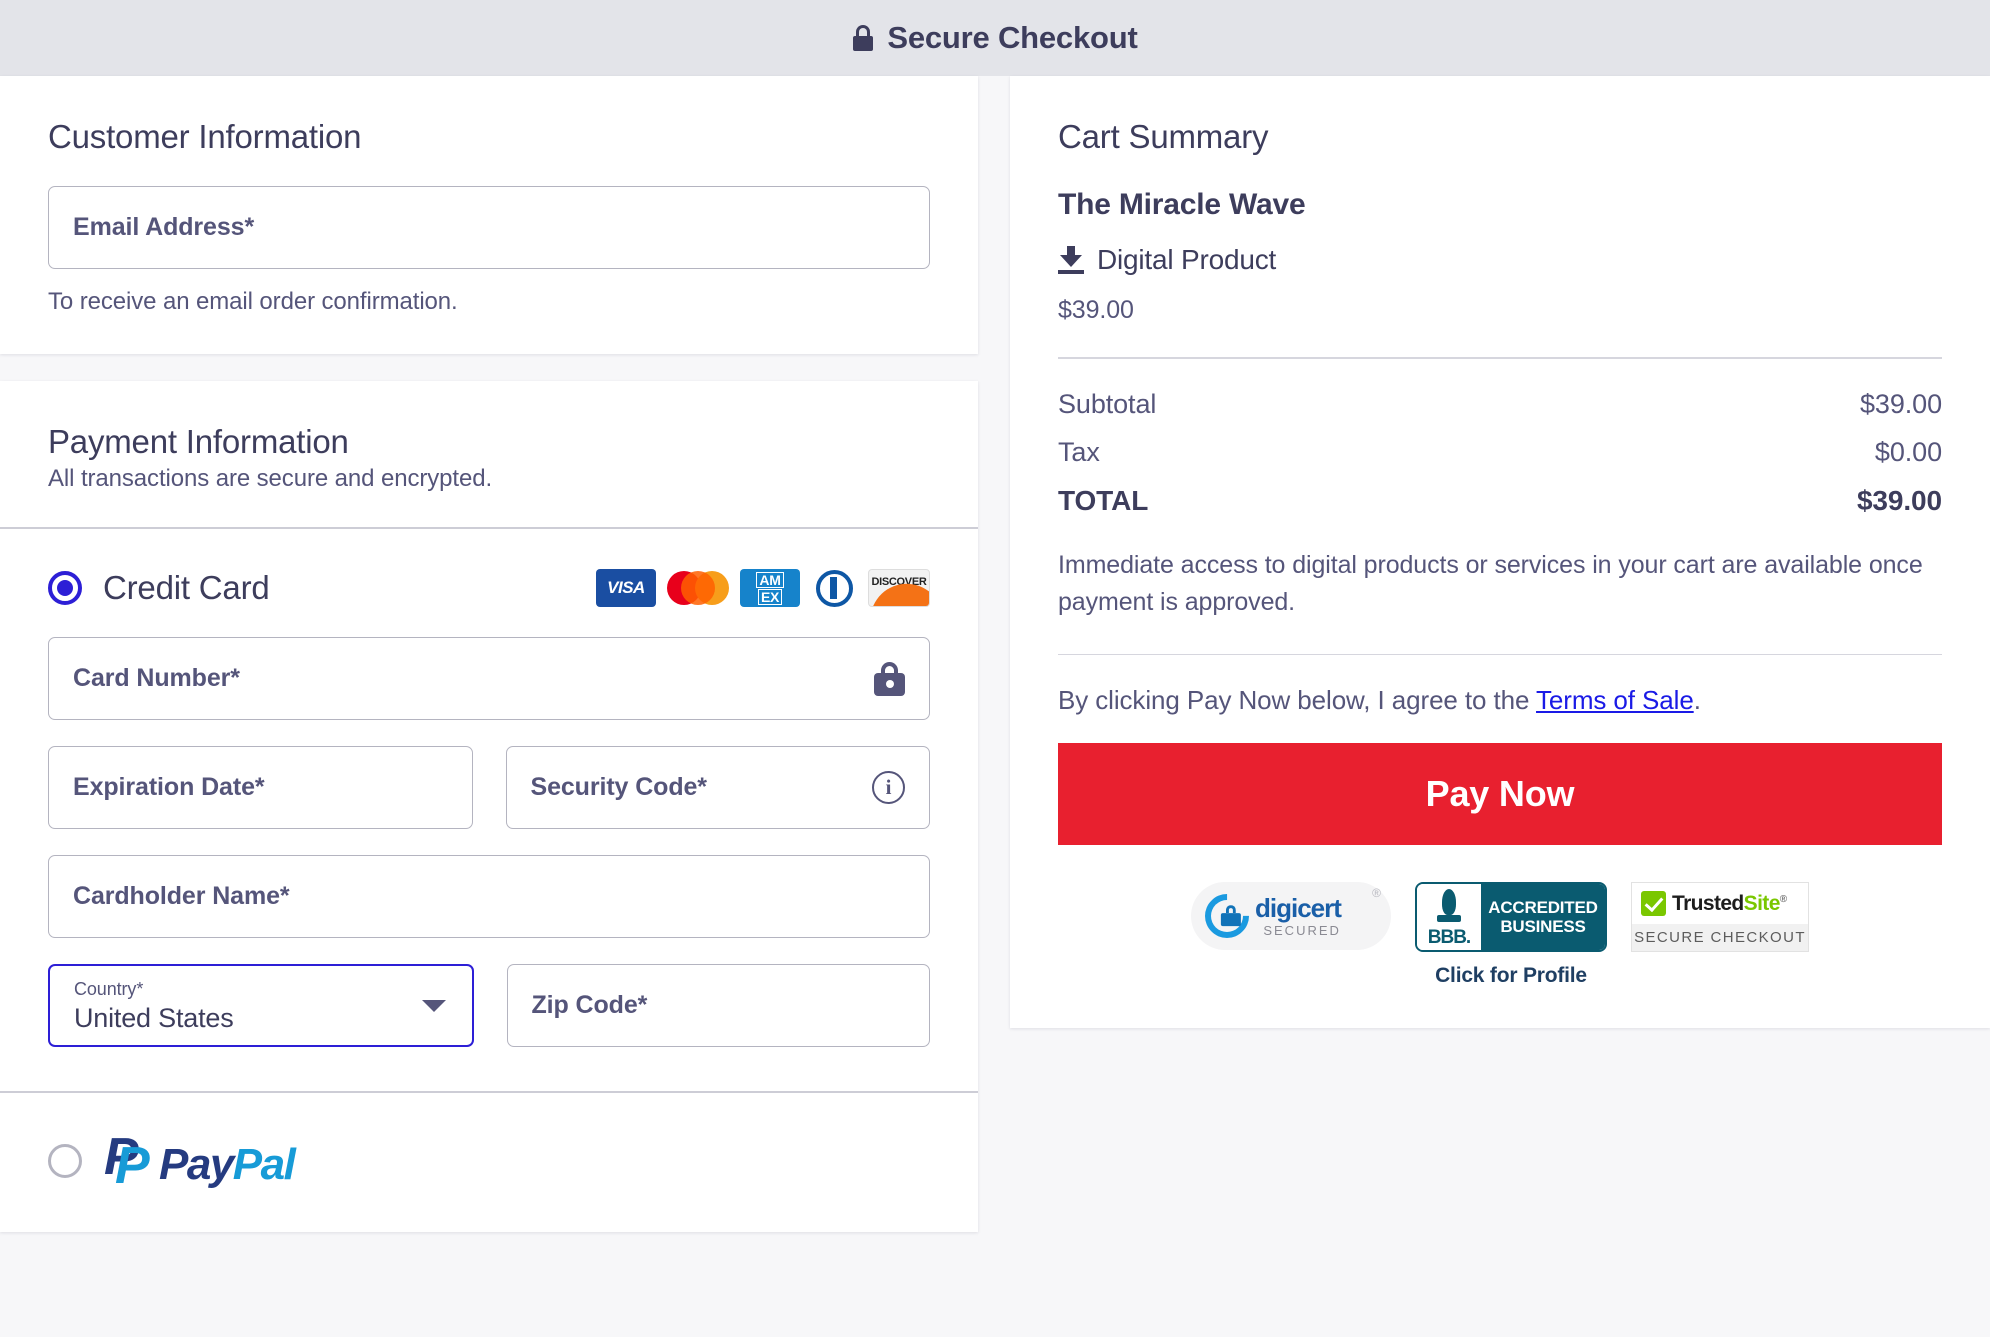 This screenshot has width=1990, height=1337. I want to click on digicert-lock-icon, so click(1227, 916).